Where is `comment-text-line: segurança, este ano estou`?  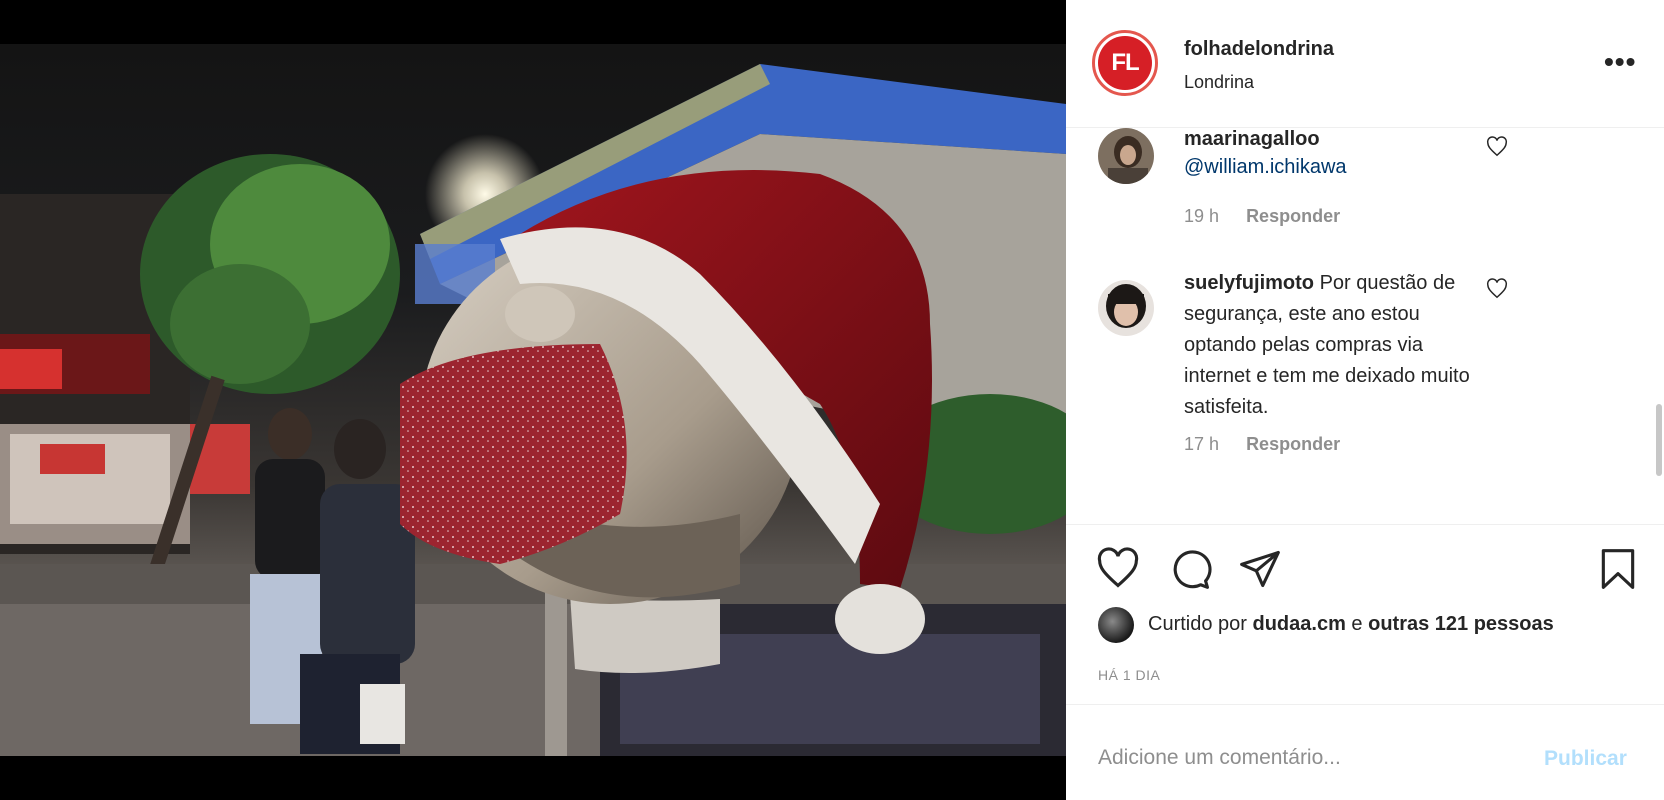 comment-text-line: segurança, este ano estou is located at coordinates (1302, 314).